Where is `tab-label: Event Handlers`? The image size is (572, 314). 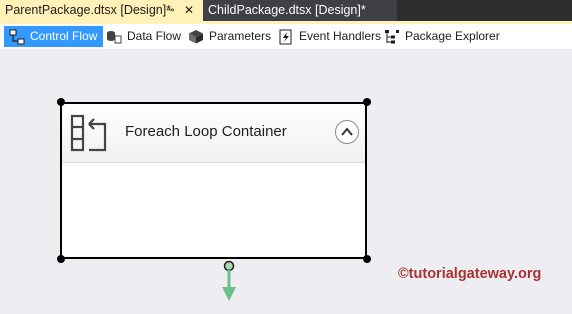 tab-label: Event Handlers is located at coordinates (340, 36).